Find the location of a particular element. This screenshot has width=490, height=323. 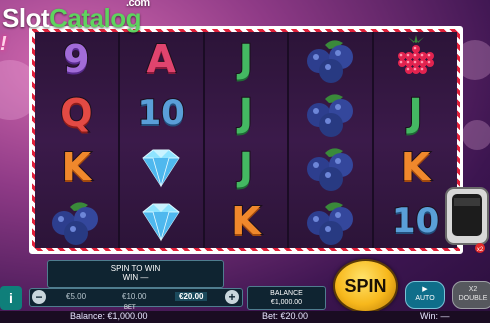

info-button: i is located at coordinates (11, 298).